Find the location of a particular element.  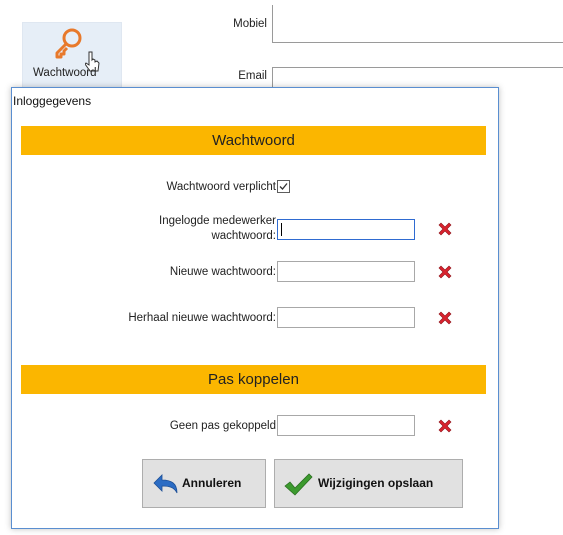

no-pass-label: Geen pas gekoppeld is located at coordinates (222, 426).